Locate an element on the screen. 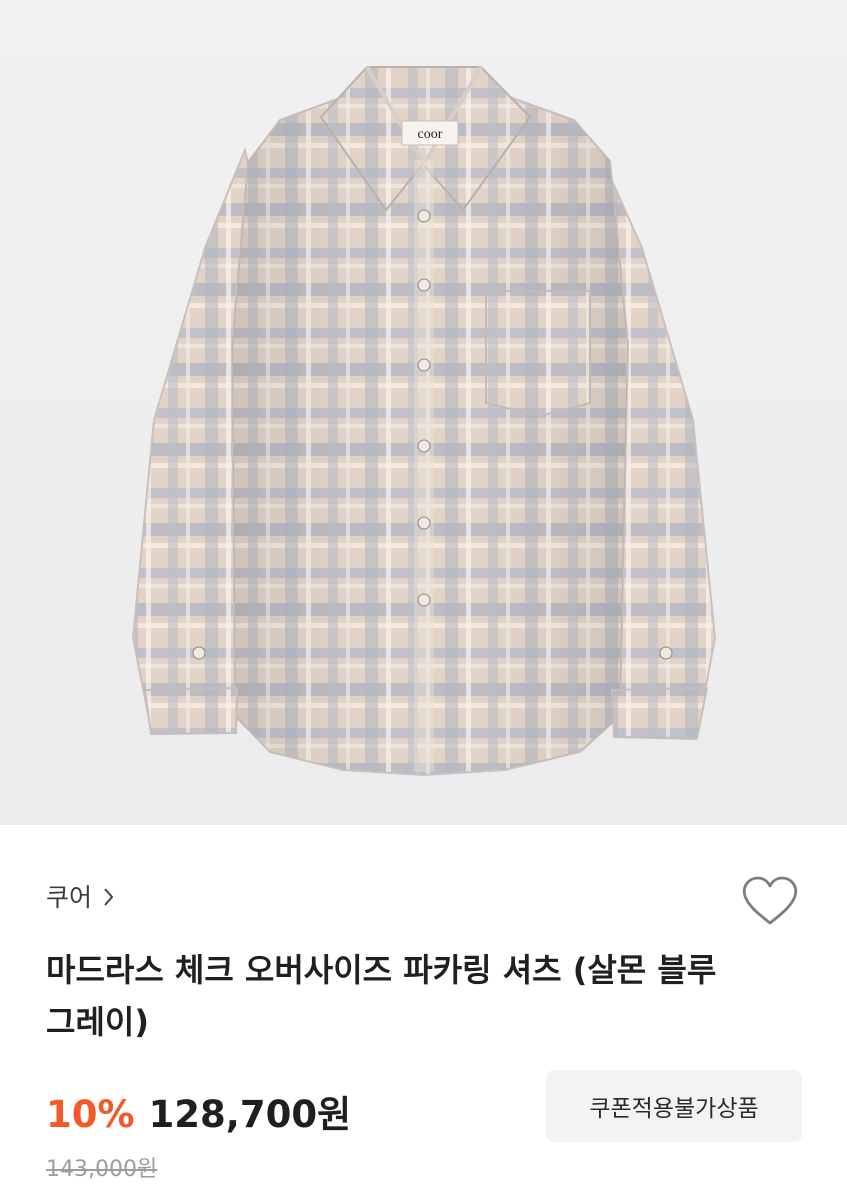 The image size is (847, 1200). price-row: 10% 128,700원 is located at coordinates (198, 1111).